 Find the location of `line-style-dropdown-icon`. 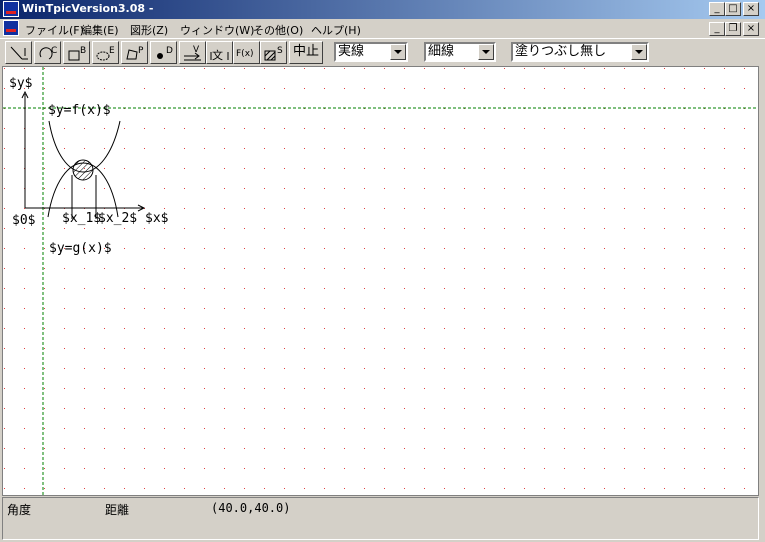

line-style-dropdown-icon is located at coordinates (398, 52).